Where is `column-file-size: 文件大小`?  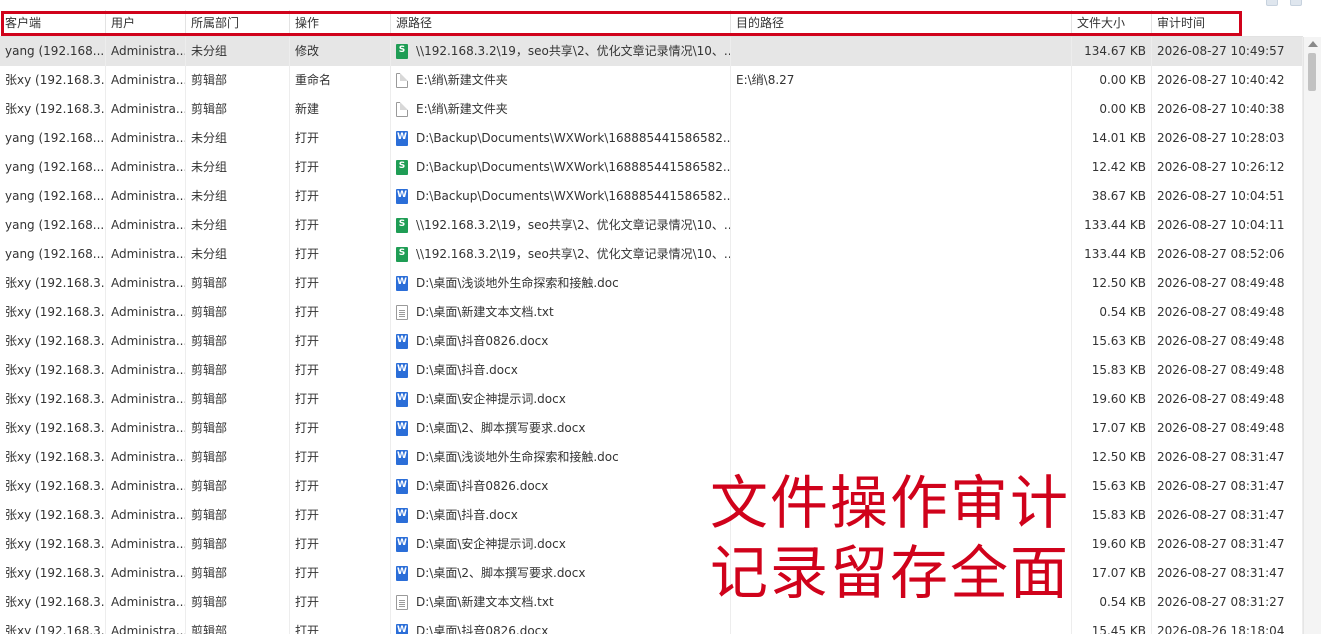 column-file-size: 文件大小 is located at coordinates (1112, 23).